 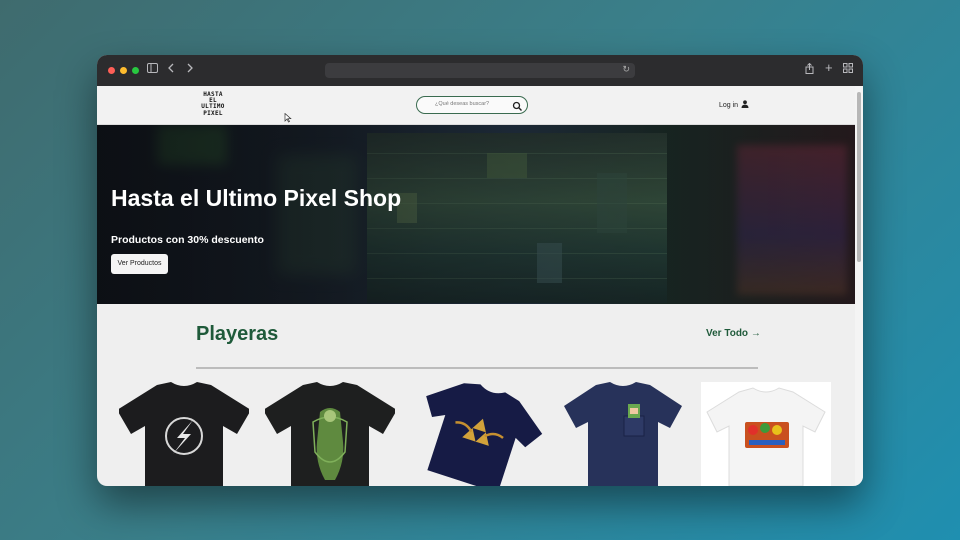 I want to click on product-card-zelda-link-shirt, so click(x=330, y=434).